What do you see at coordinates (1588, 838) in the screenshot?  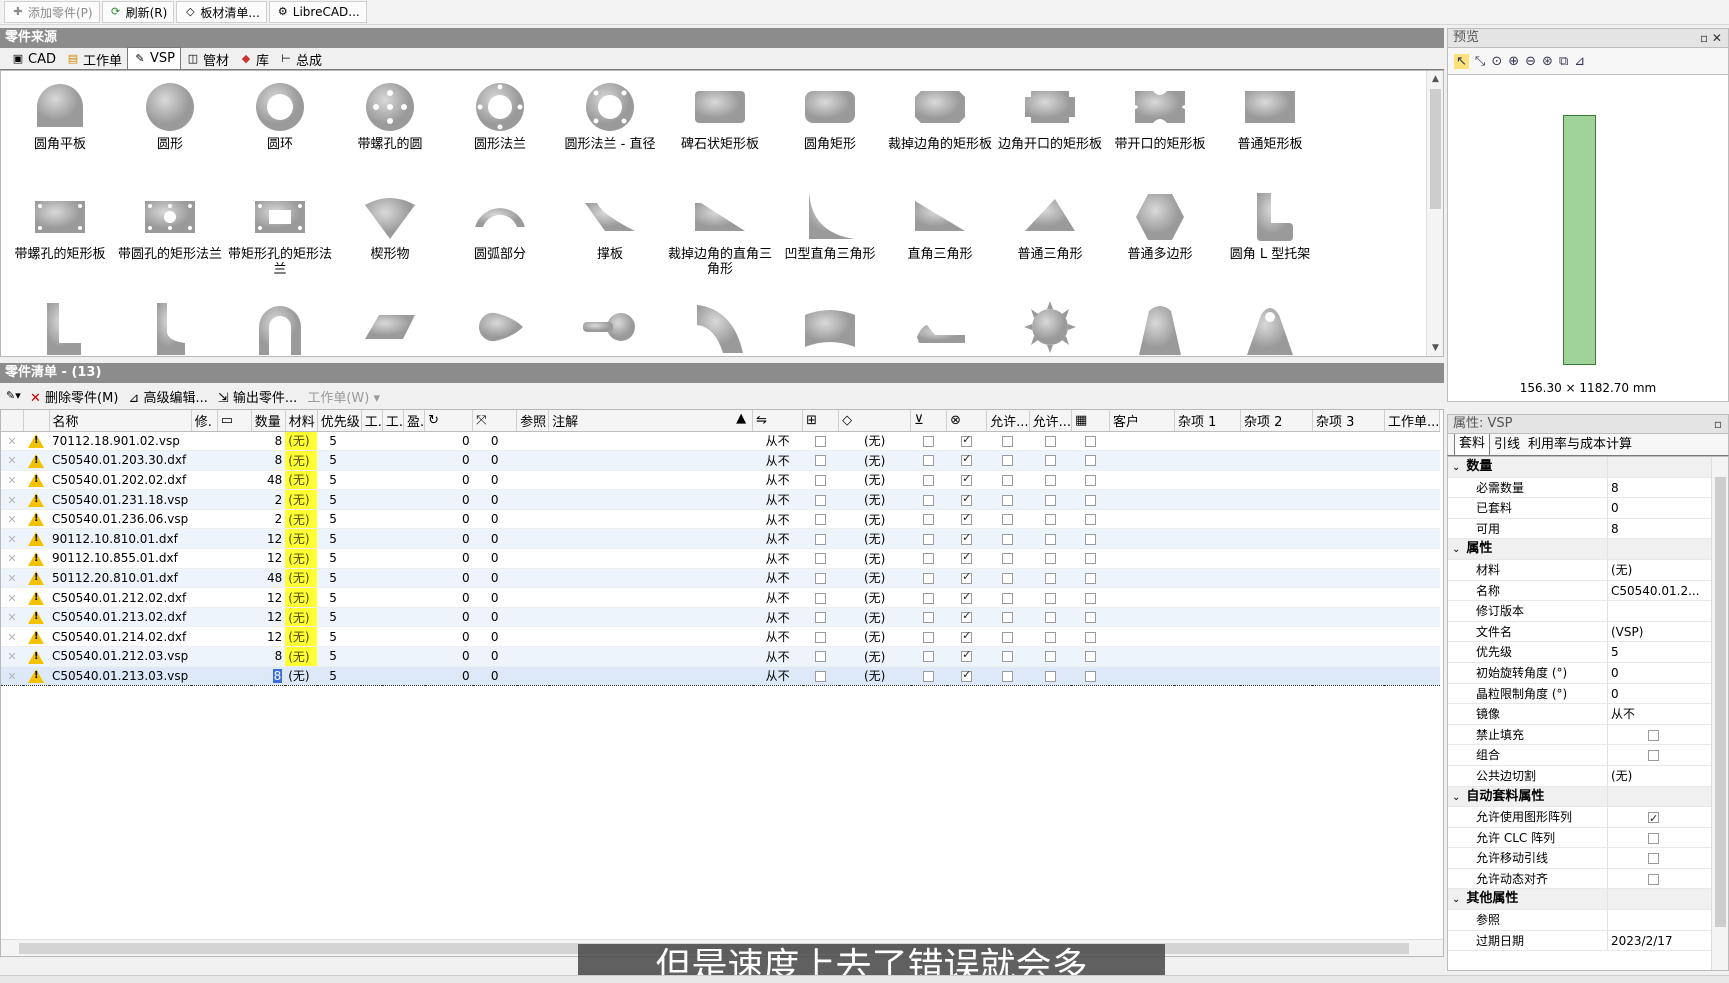 I see `property-row: 允许 CLC 阵列` at bounding box center [1588, 838].